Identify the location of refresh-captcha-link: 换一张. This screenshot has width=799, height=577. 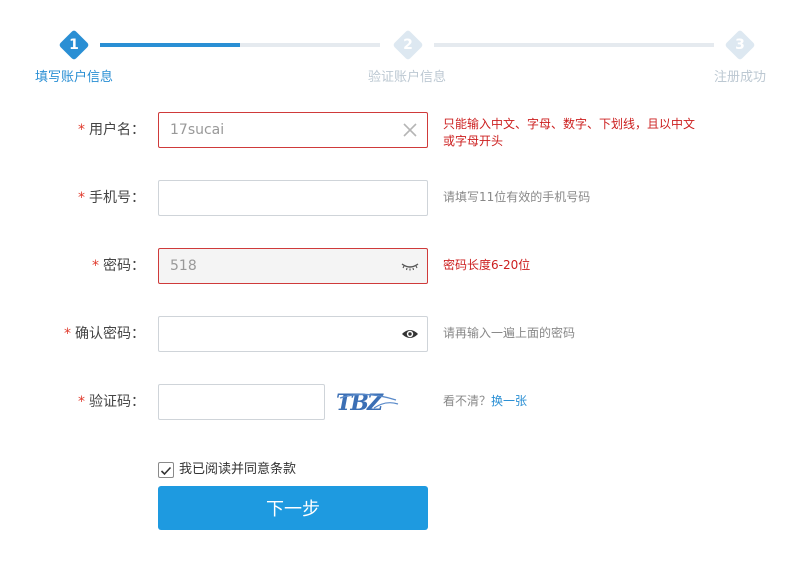
(509, 401).